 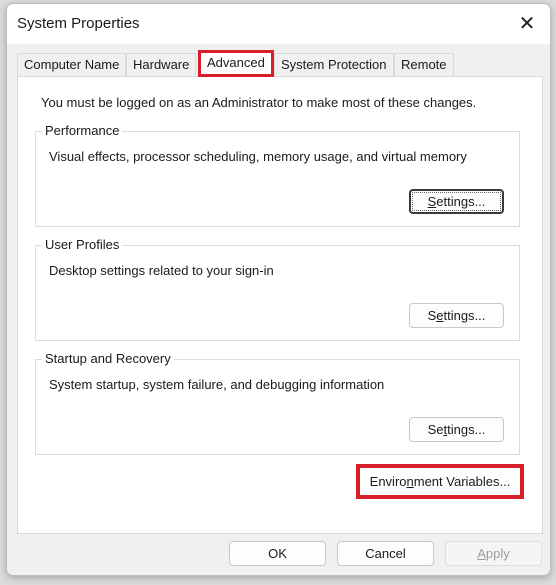 I want to click on title-bar: System Properties ✕, so click(x=278, y=24).